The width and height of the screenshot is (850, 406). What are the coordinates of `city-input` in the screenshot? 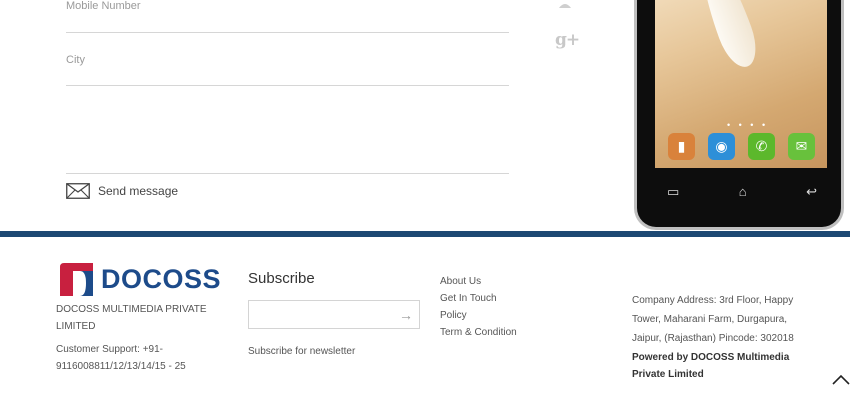 It's located at (287, 60).